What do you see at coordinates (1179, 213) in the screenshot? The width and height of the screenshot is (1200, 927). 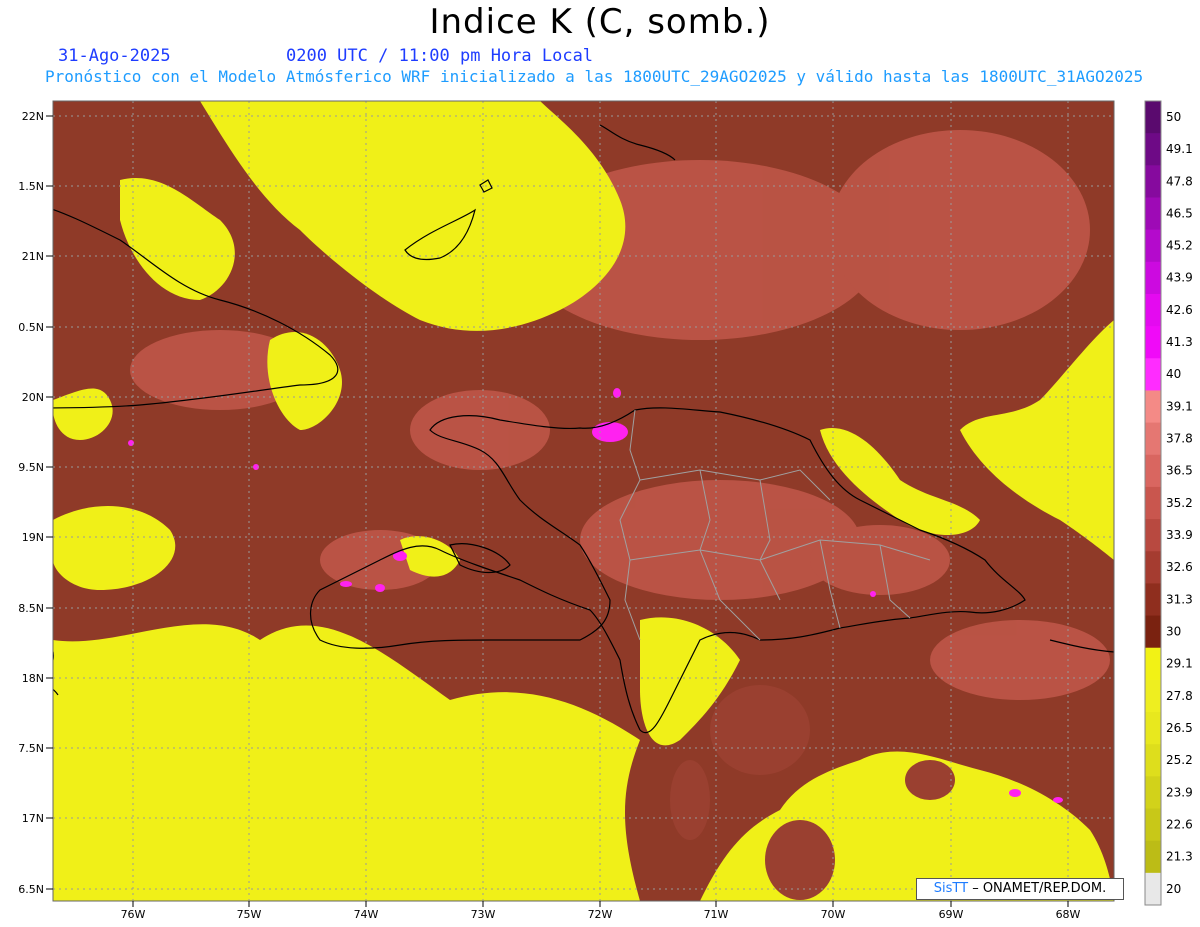 I see `colorbar-label: 46.5` at bounding box center [1179, 213].